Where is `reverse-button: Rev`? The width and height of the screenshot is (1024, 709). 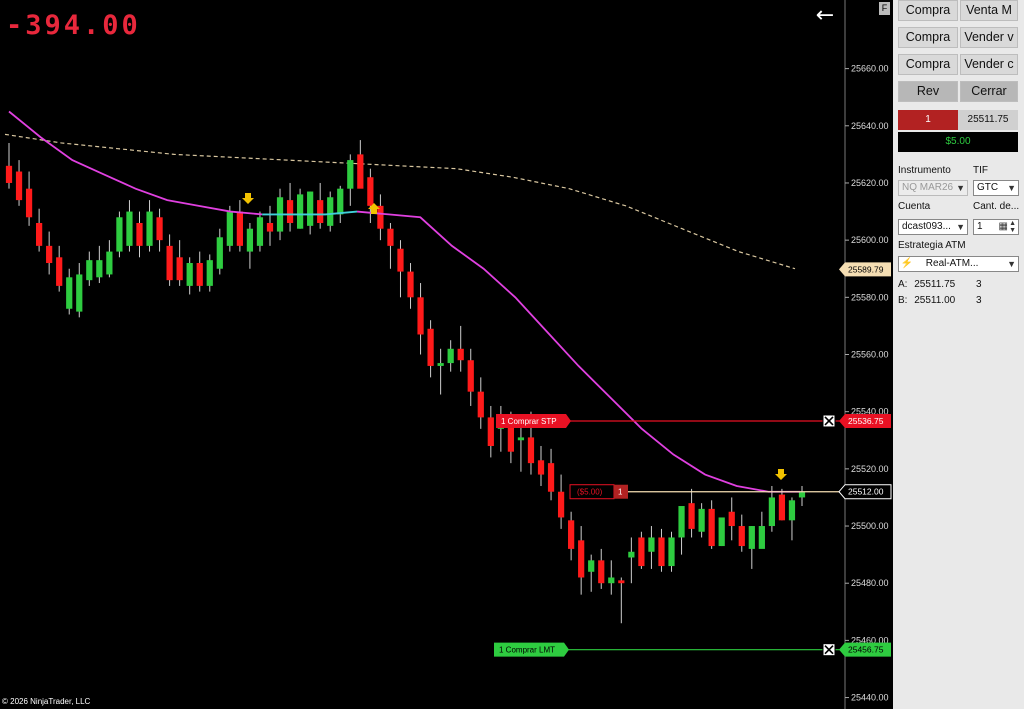
reverse-button: Rev is located at coordinates (928, 91).